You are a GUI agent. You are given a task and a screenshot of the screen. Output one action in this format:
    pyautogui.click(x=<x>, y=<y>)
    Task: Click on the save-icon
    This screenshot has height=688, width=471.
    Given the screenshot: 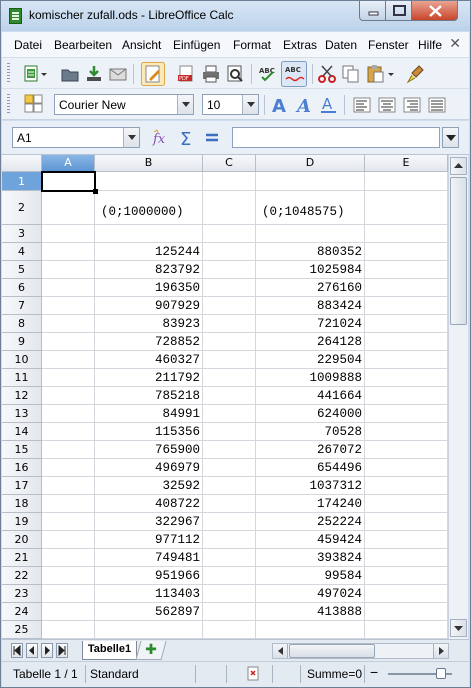 What is the action you would take?
    pyautogui.click(x=94, y=74)
    